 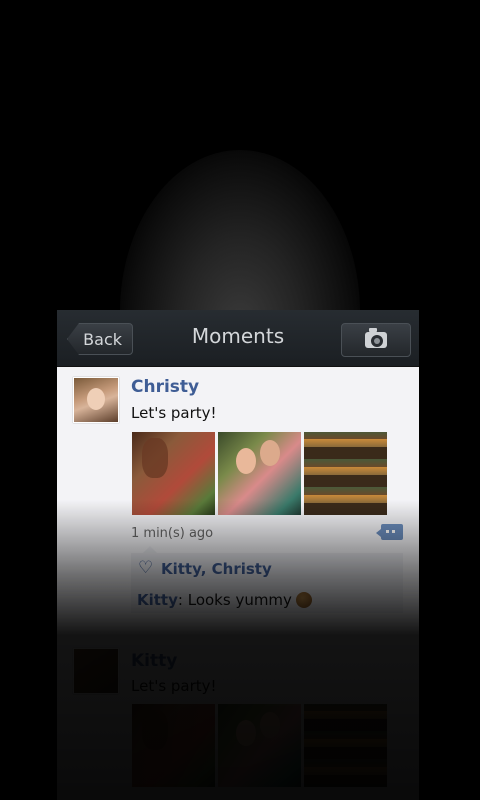 What do you see at coordinates (146, 568) in the screenshot?
I see `heart-icon: ♡` at bounding box center [146, 568].